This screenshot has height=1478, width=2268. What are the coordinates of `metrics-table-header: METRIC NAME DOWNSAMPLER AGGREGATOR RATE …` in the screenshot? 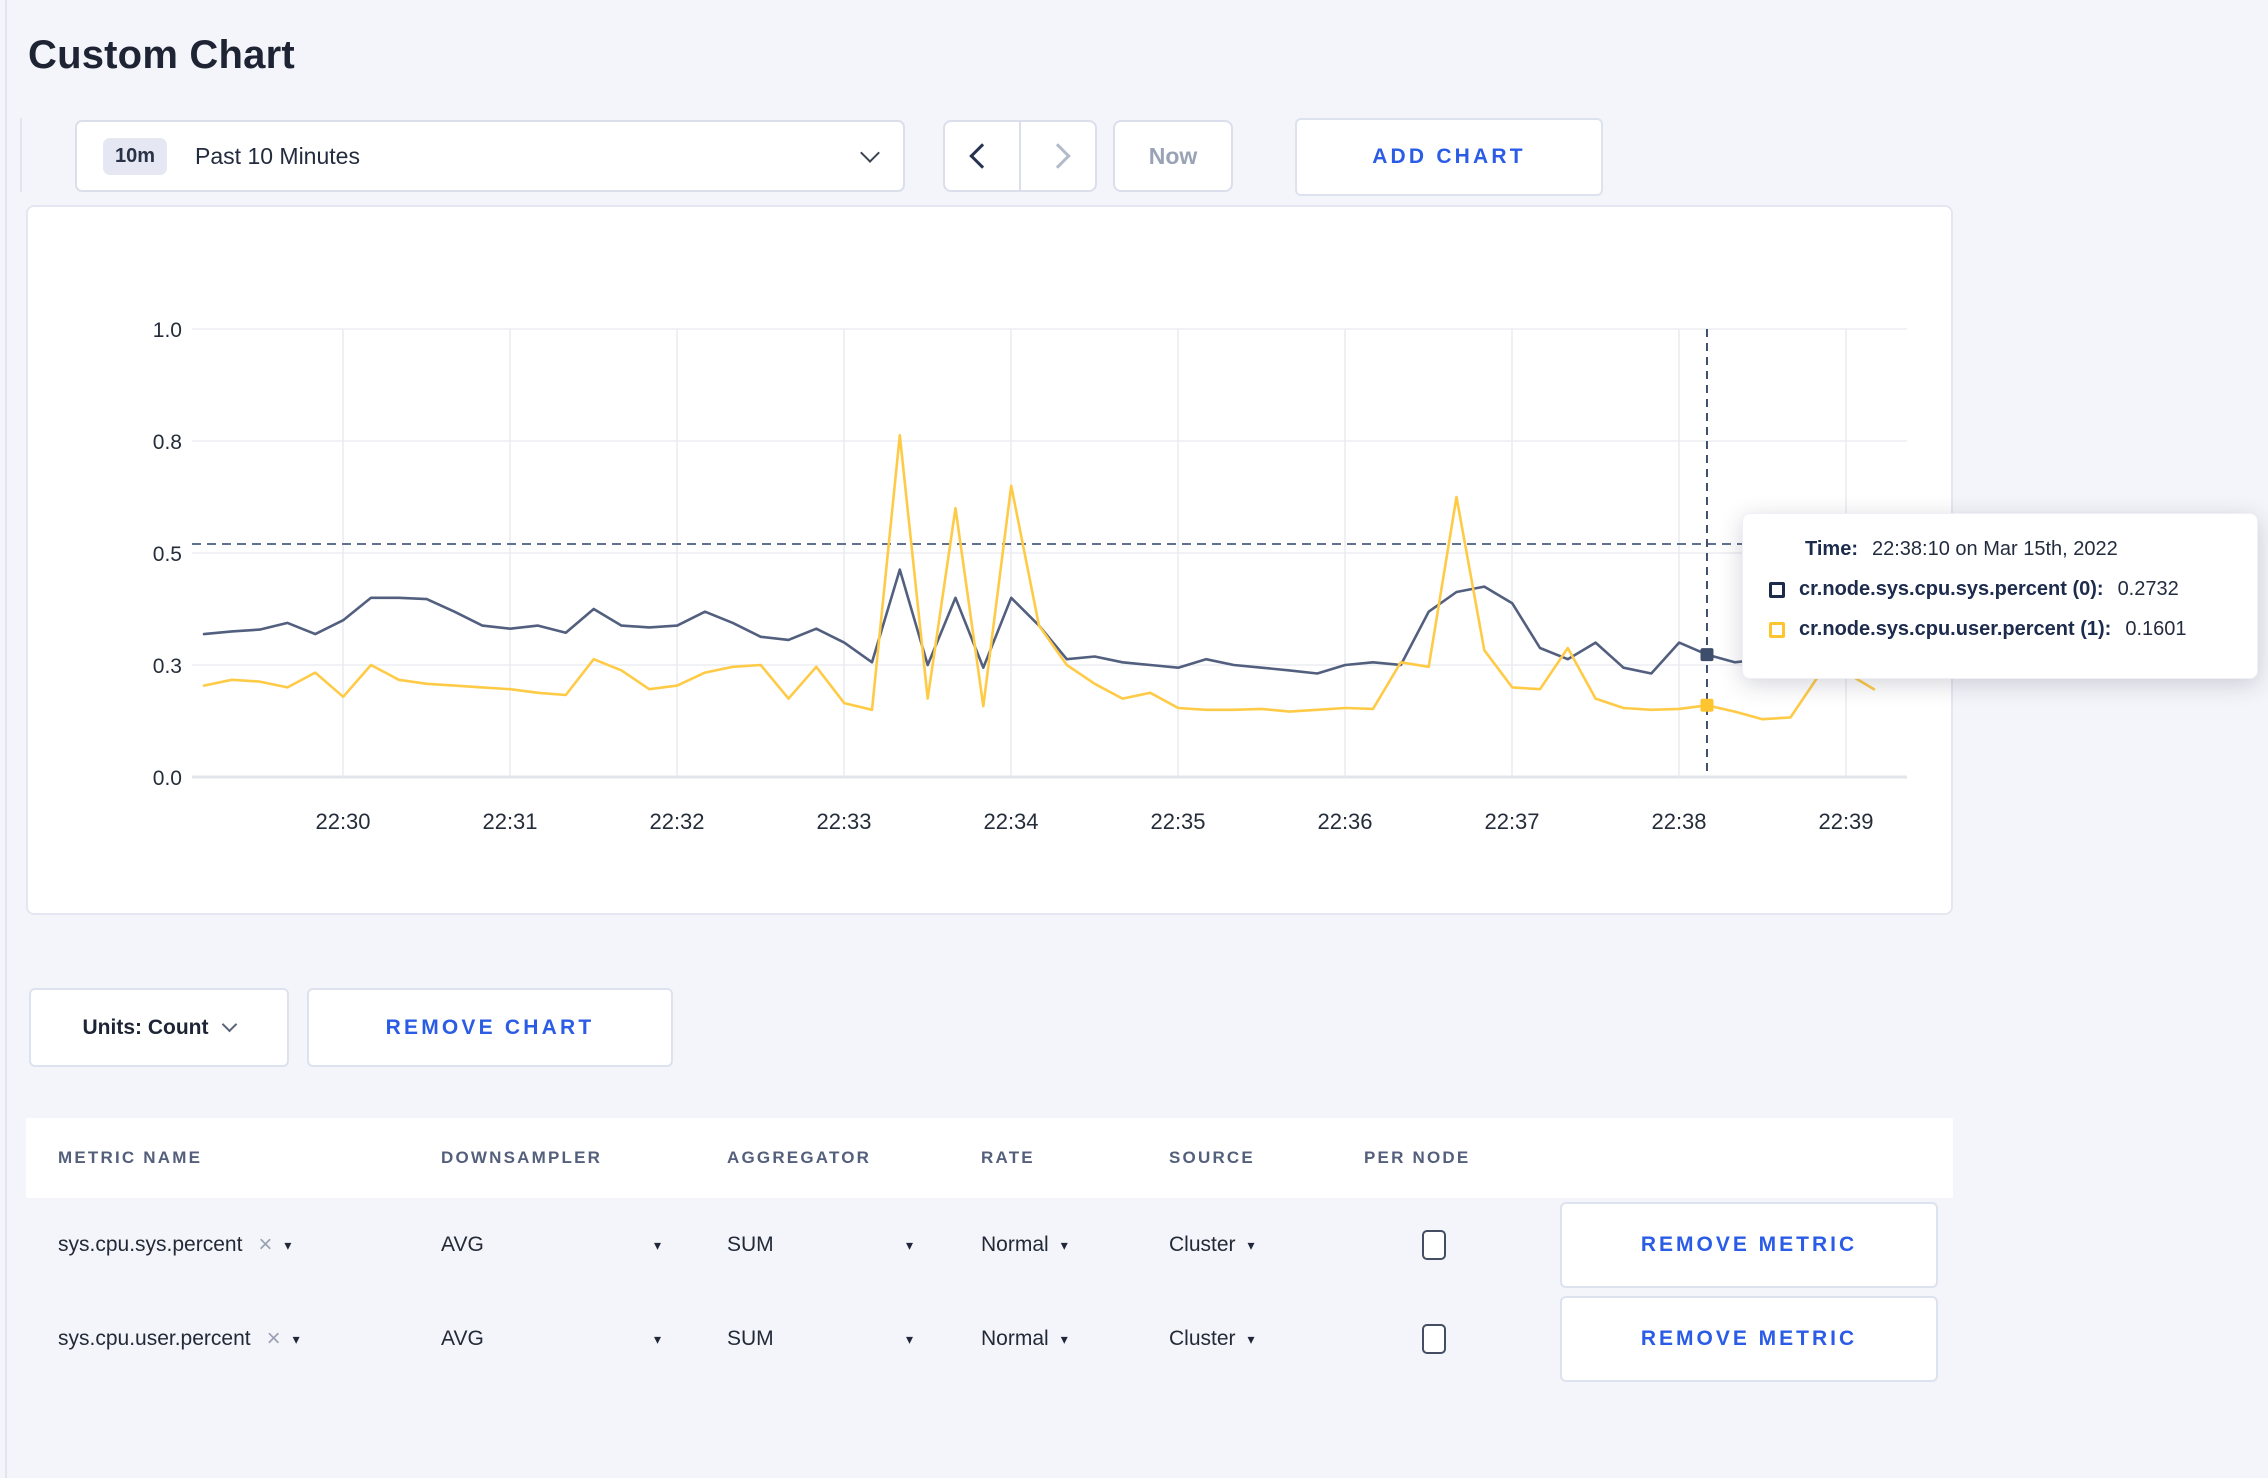 It's located at (989, 1158).